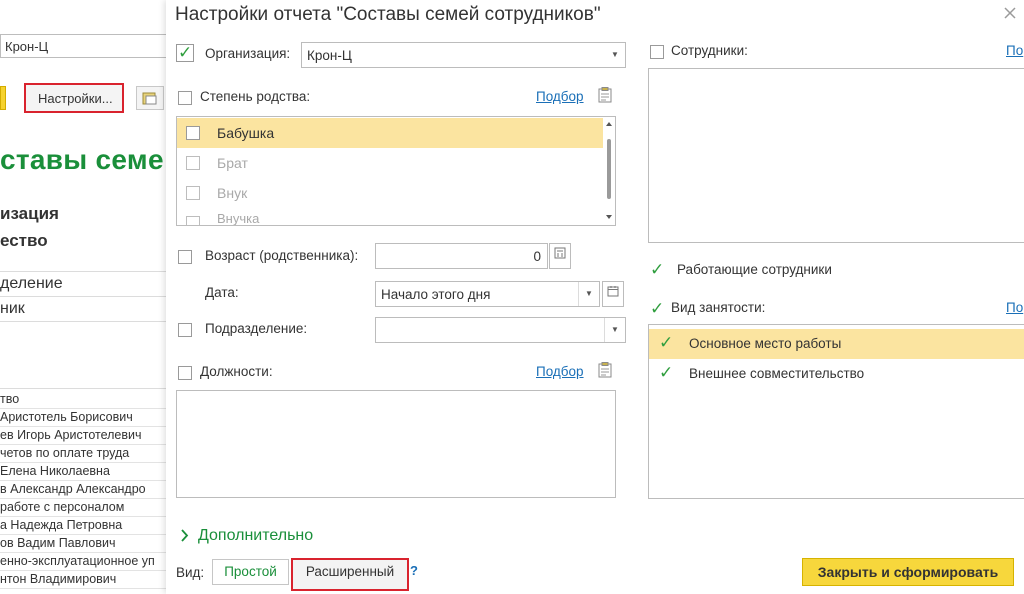 The height and width of the screenshot is (594, 1024). What do you see at coordinates (83, 579) in the screenshot?
I see `background-table-row: нтон Владимирович` at bounding box center [83, 579].